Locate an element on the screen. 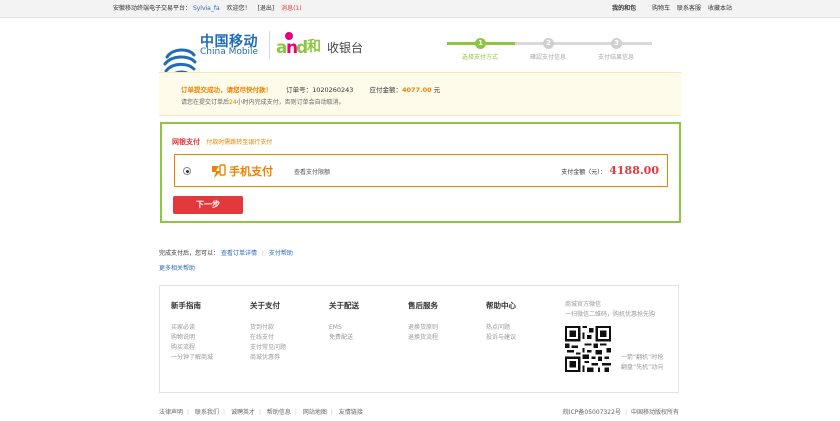 This screenshot has width=840, height=421. welcome-text: 欢迎您！ is located at coordinates (238, 8).